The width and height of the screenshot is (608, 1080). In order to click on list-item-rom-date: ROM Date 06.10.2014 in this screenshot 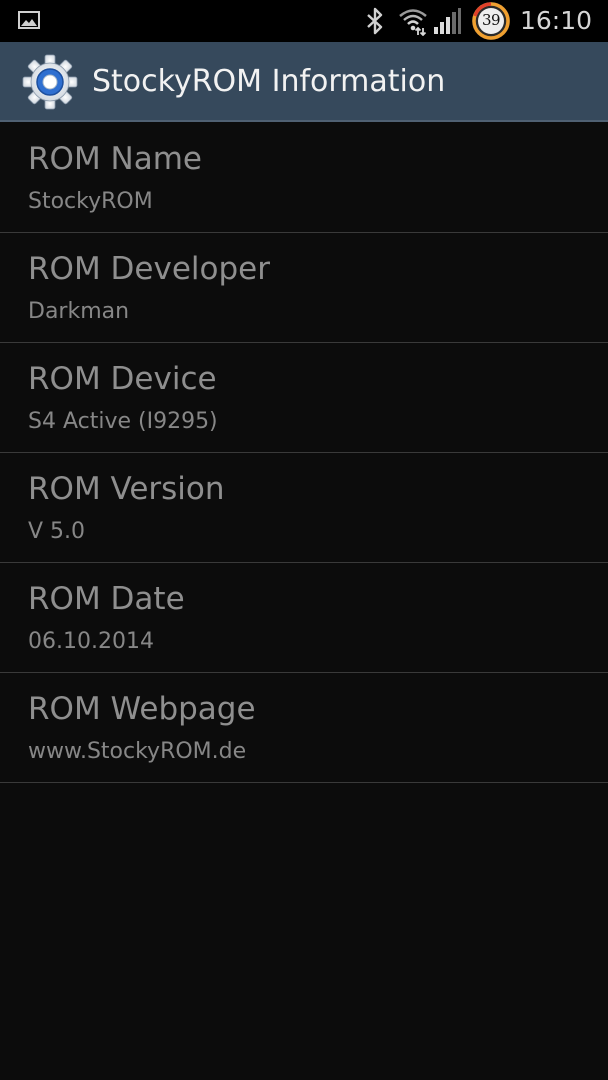, I will do `click(304, 618)`.